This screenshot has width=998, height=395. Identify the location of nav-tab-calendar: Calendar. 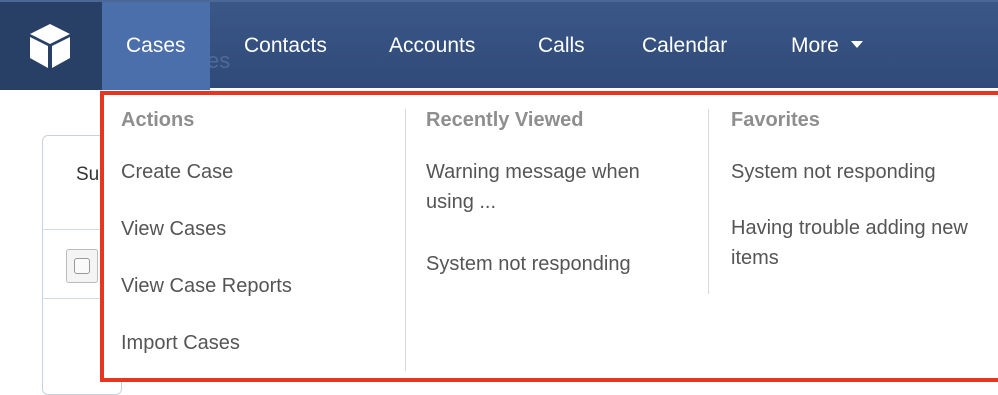
(684, 46).